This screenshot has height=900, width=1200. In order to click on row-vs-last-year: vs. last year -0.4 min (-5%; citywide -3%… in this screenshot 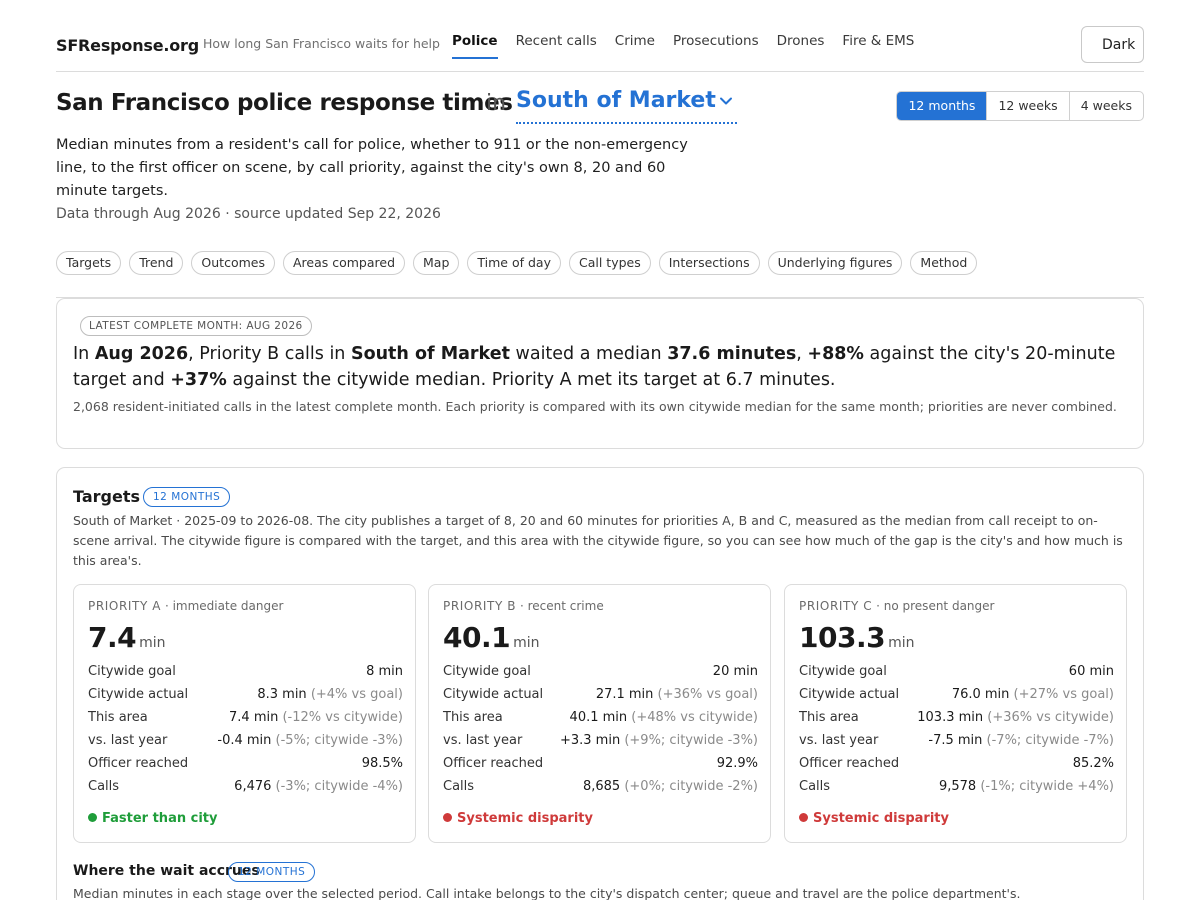, I will do `click(245, 740)`.